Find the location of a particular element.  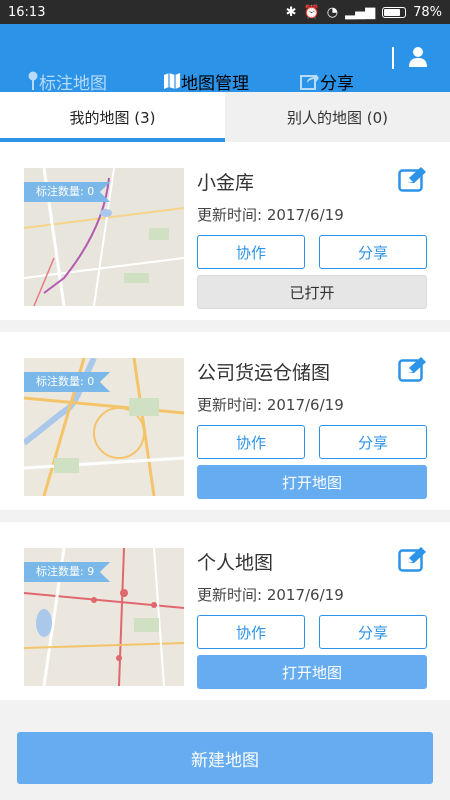

new-map-button: 新建地图 is located at coordinates (225, 758).